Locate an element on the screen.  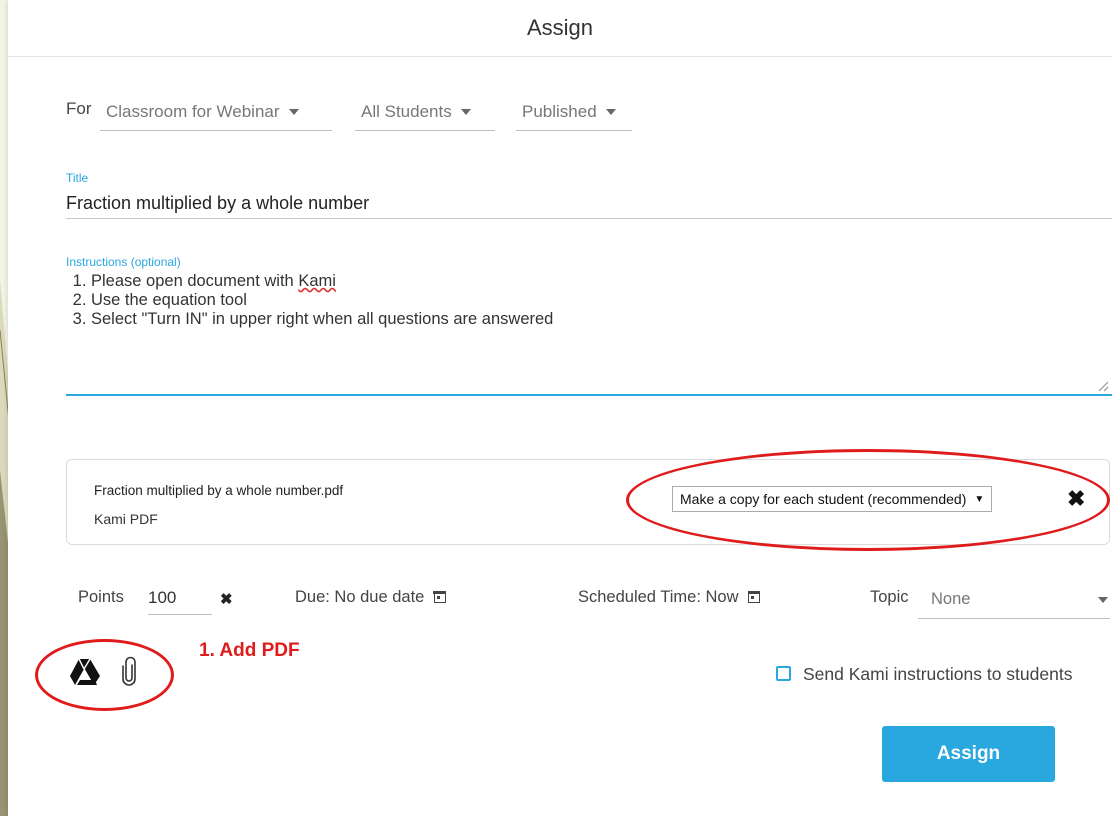
dialog-title: Assign is located at coordinates (560, 27).